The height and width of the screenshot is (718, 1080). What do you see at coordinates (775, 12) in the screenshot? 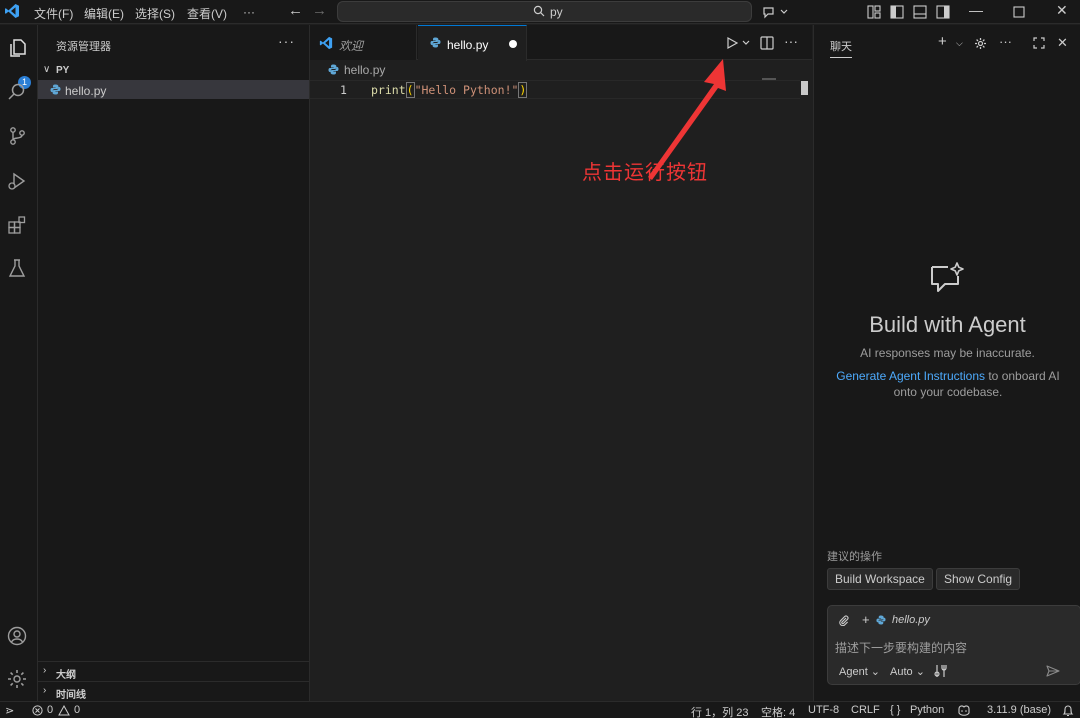
I see `copilot-chat-icon` at bounding box center [775, 12].